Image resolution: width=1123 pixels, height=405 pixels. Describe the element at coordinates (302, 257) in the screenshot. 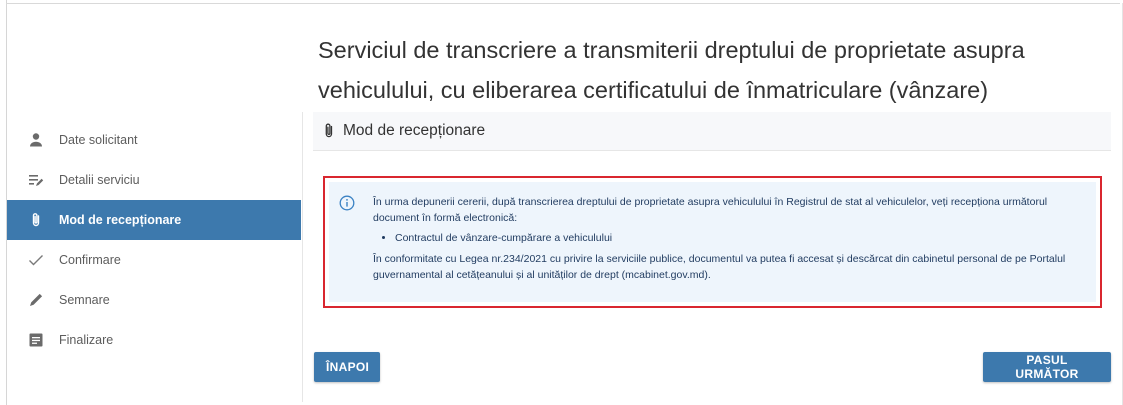

I see `sidebar-divider` at that location.